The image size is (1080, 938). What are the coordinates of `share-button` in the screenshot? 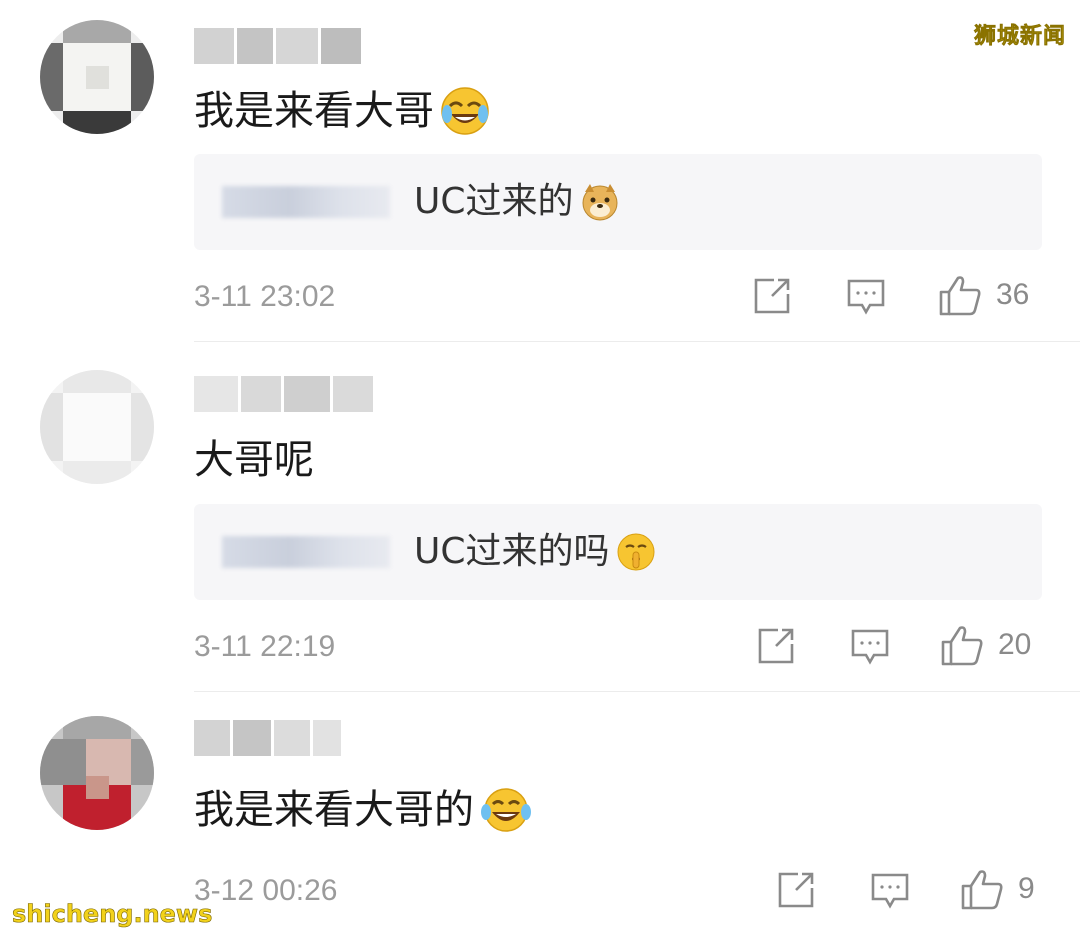 It's located at (796, 890).